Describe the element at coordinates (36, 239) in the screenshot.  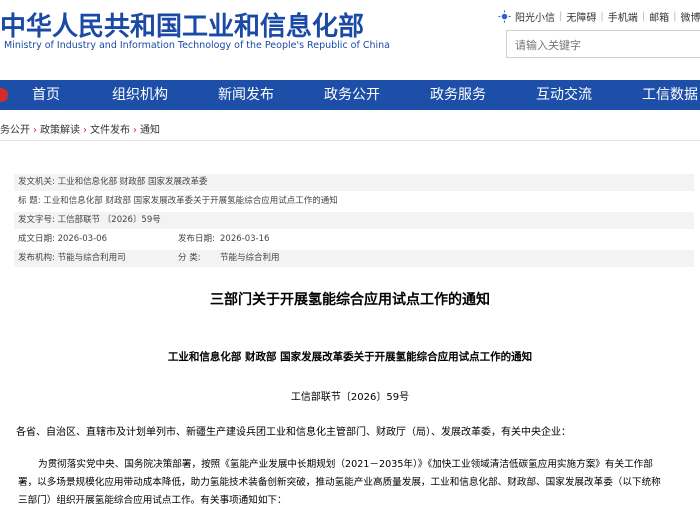
I see `info-label: 成文日期:` at that location.